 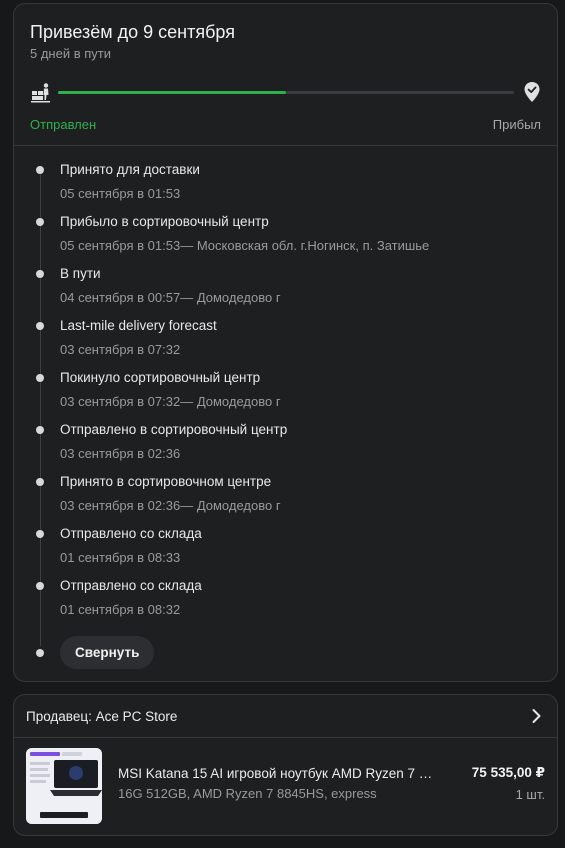 I want to click on event-meta: 03 сентября в 02:36, so click(x=120, y=453).